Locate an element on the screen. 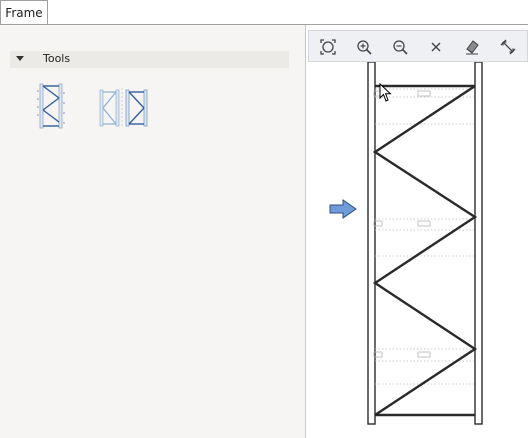 The image size is (528, 438). eraser-icon is located at coordinates (472, 47).